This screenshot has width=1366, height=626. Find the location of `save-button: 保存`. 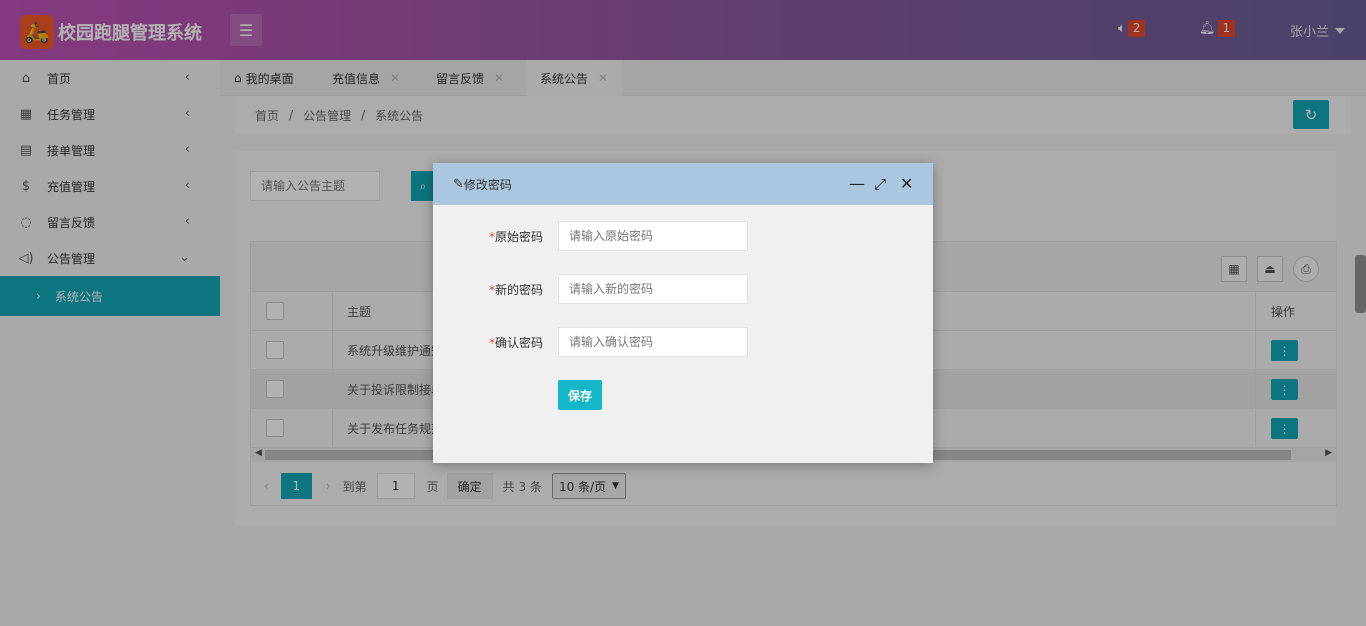

save-button: 保存 is located at coordinates (580, 395).